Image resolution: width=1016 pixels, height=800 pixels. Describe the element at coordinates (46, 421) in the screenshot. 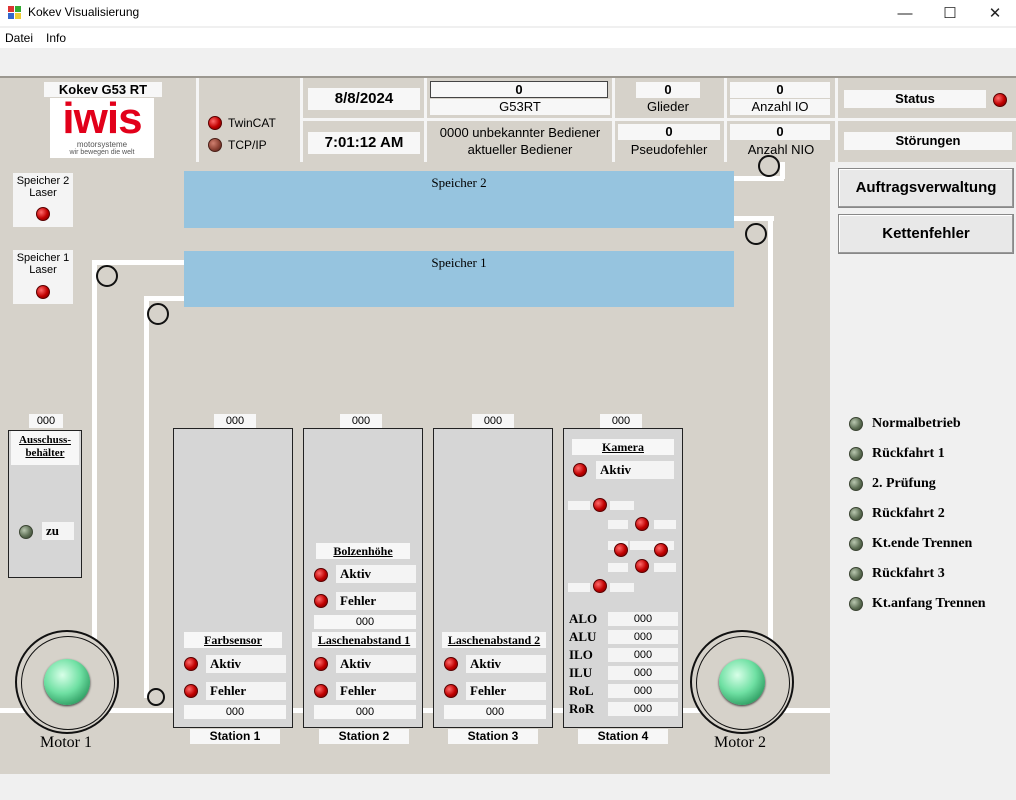

I see `ausschuss-count: 000` at that location.